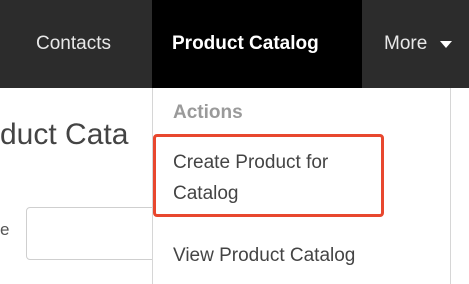  What do you see at coordinates (96, 233) in the screenshot?
I see `filter-input` at bounding box center [96, 233].